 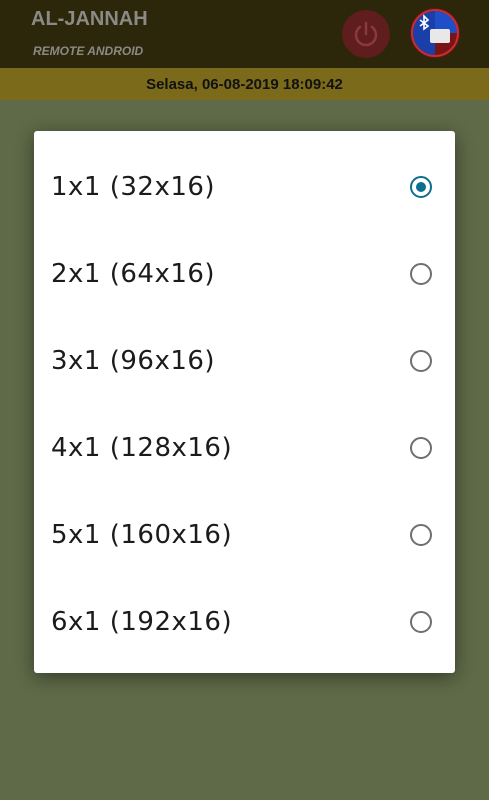 What do you see at coordinates (133, 273) in the screenshot?
I see `option-label: 2x1 (64x16)` at bounding box center [133, 273].